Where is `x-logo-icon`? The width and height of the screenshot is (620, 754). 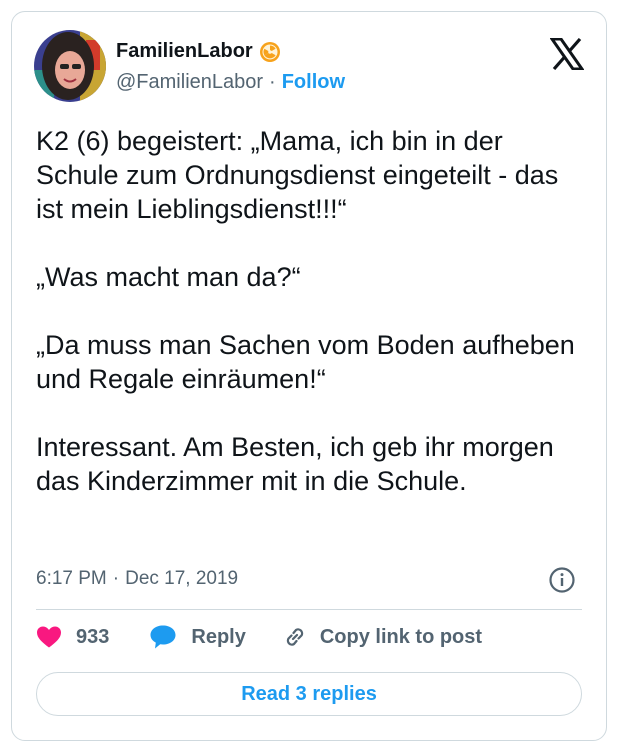 x-logo-icon is located at coordinates (567, 54).